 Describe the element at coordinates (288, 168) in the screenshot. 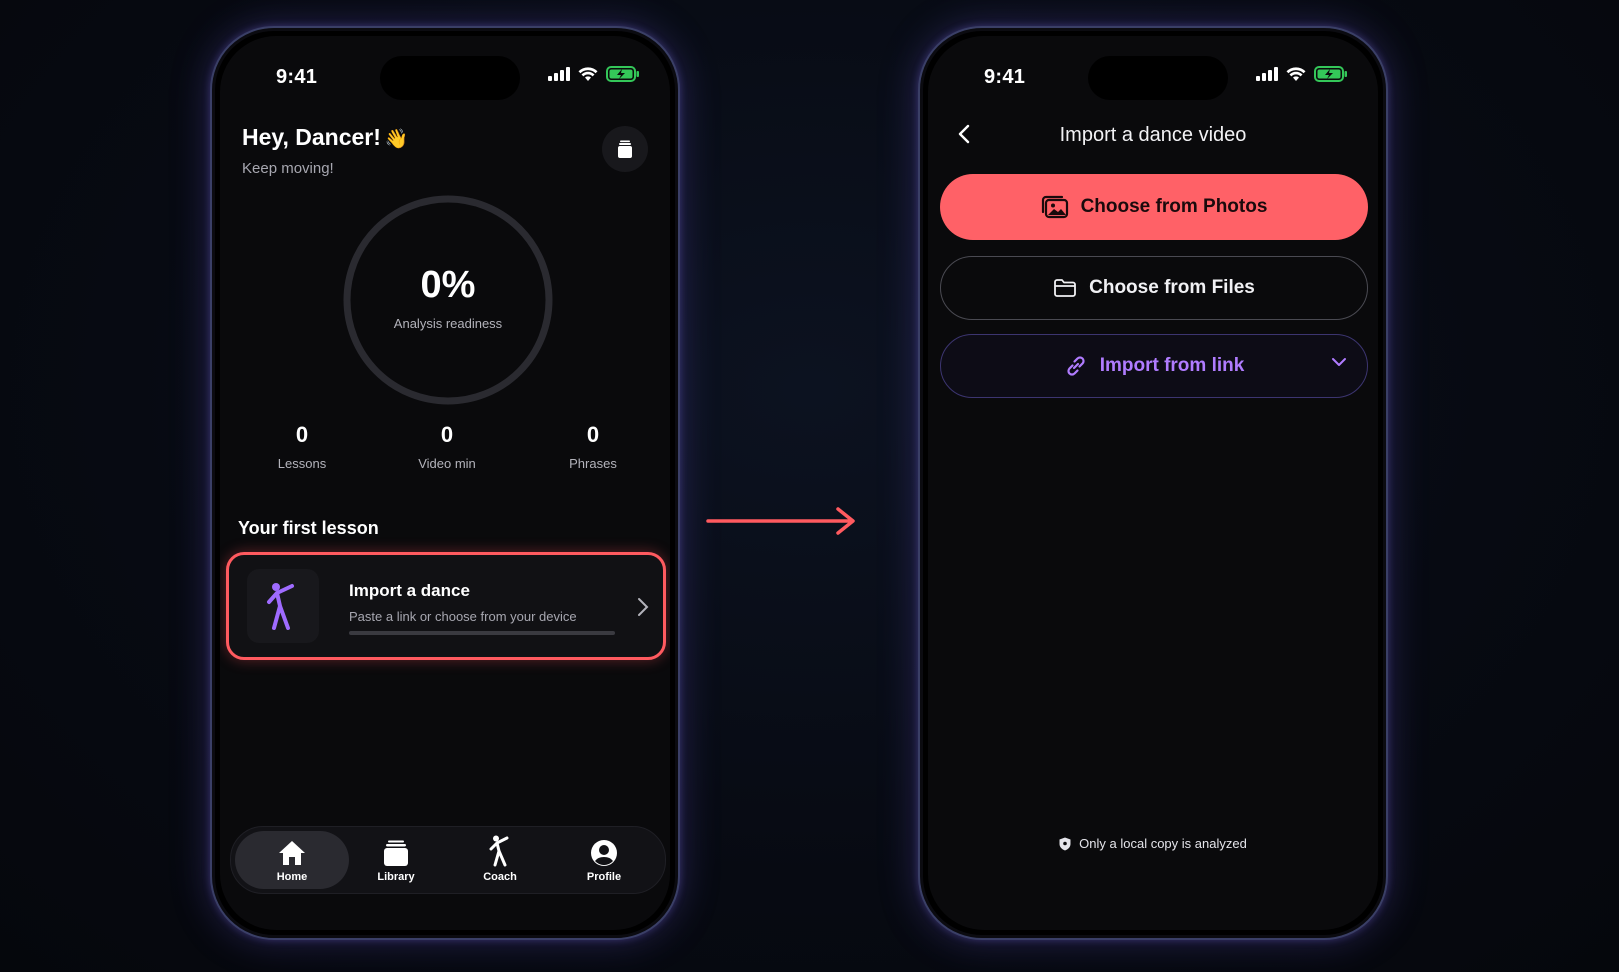

I see `greeting-subtitle: Keep moving!` at that location.